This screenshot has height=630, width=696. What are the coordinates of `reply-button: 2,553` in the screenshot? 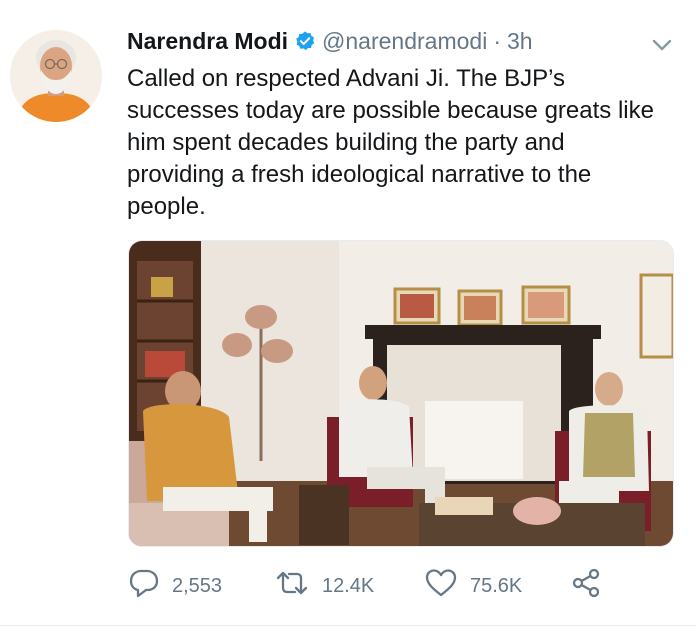 It's located at (175, 586).